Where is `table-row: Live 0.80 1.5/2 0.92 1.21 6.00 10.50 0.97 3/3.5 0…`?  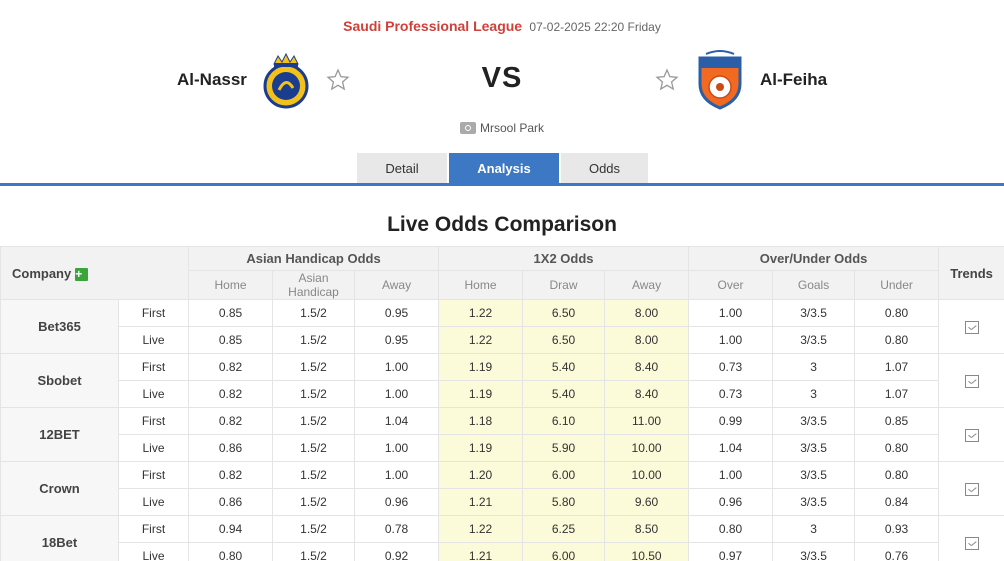
table-row: Live 0.80 1.5/2 0.92 1.21 6.00 10.50 0.97 3/3.5 0… is located at coordinates (502, 551).